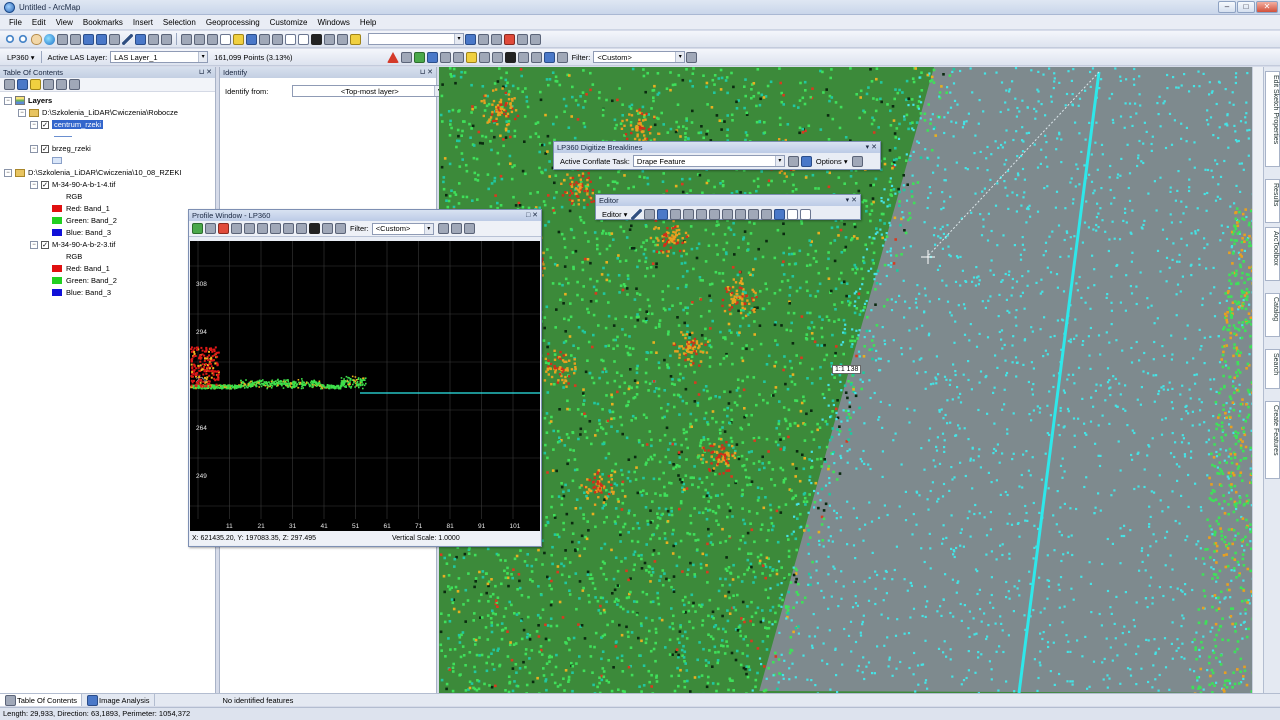  What do you see at coordinates (316, 39) in the screenshot?
I see `delete-icon` at bounding box center [316, 39].